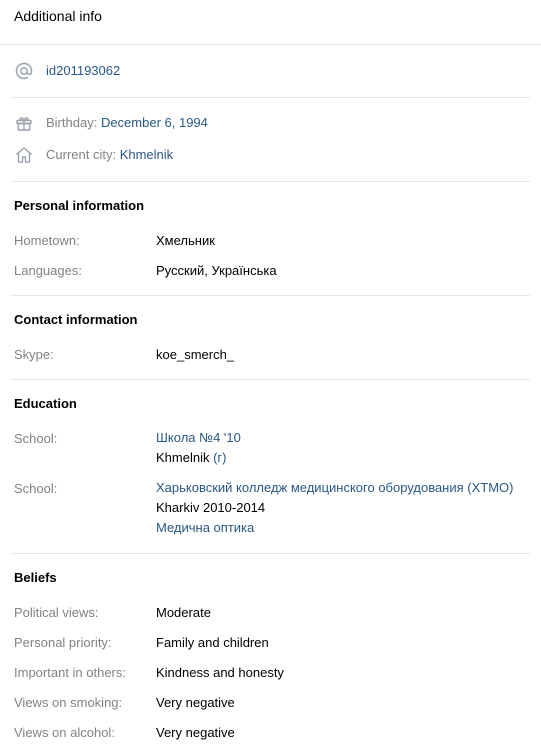 This screenshot has width=541, height=750. What do you see at coordinates (211, 507) in the screenshot?
I see `school-detail: Kharkiv 2010-2014` at bounding box center [211, 507].